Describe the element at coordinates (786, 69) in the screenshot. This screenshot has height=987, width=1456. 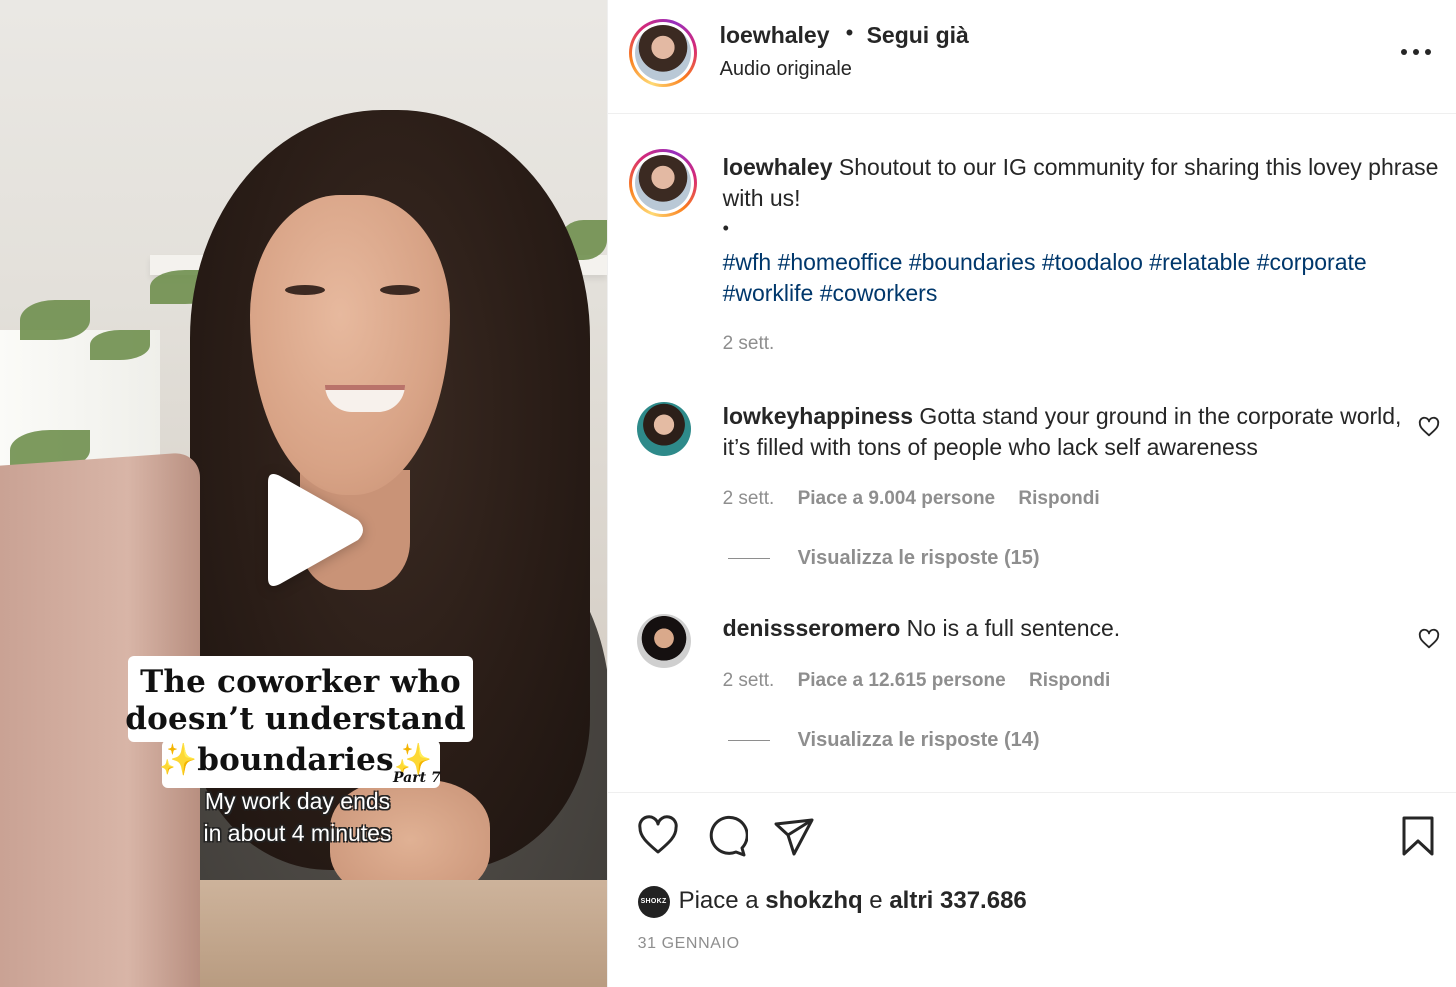
I see `audio-label: Audio originale` at that location.